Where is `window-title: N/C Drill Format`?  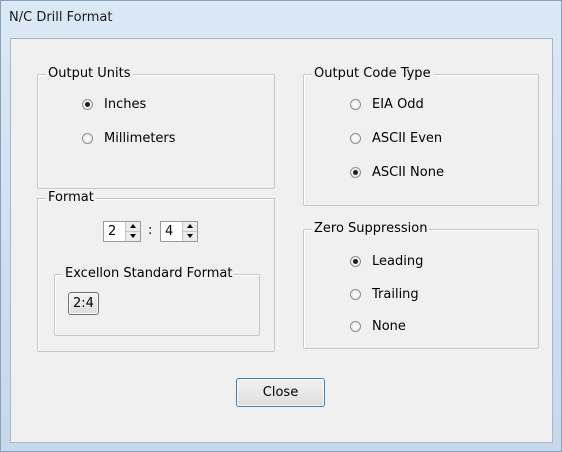 window-title: N/C Drill Format is located at coordinates (61, 17).